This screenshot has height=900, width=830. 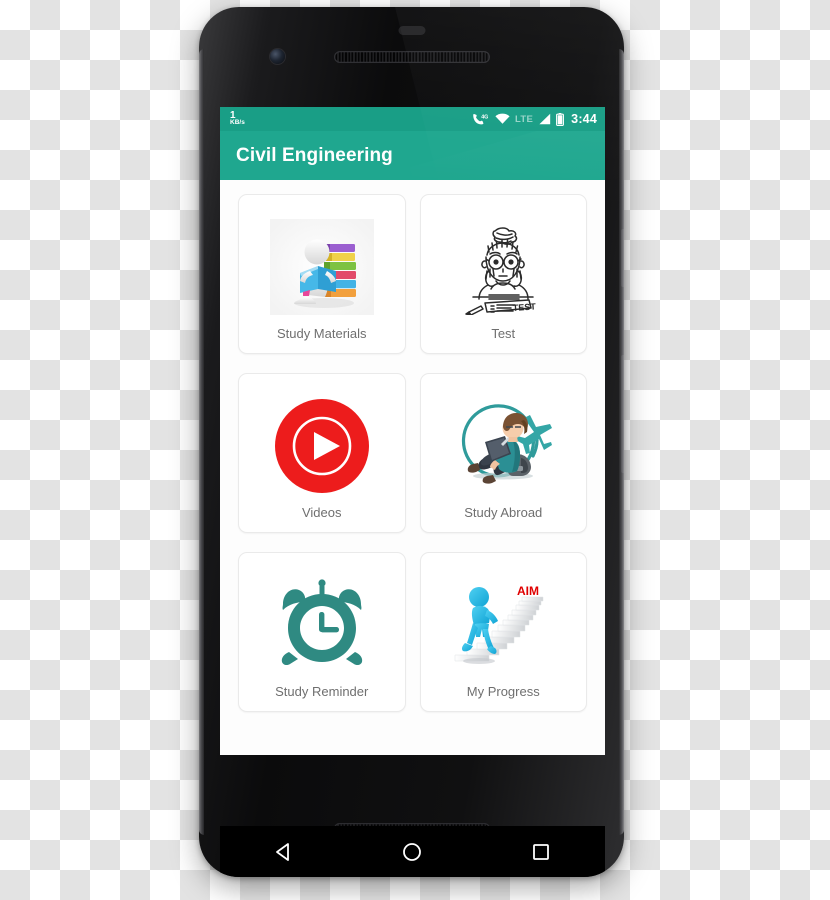 What do you see at coordinates (524, 119) in the screenshot?
I see `lte-label: LTE` at bounding box center [524, 119].